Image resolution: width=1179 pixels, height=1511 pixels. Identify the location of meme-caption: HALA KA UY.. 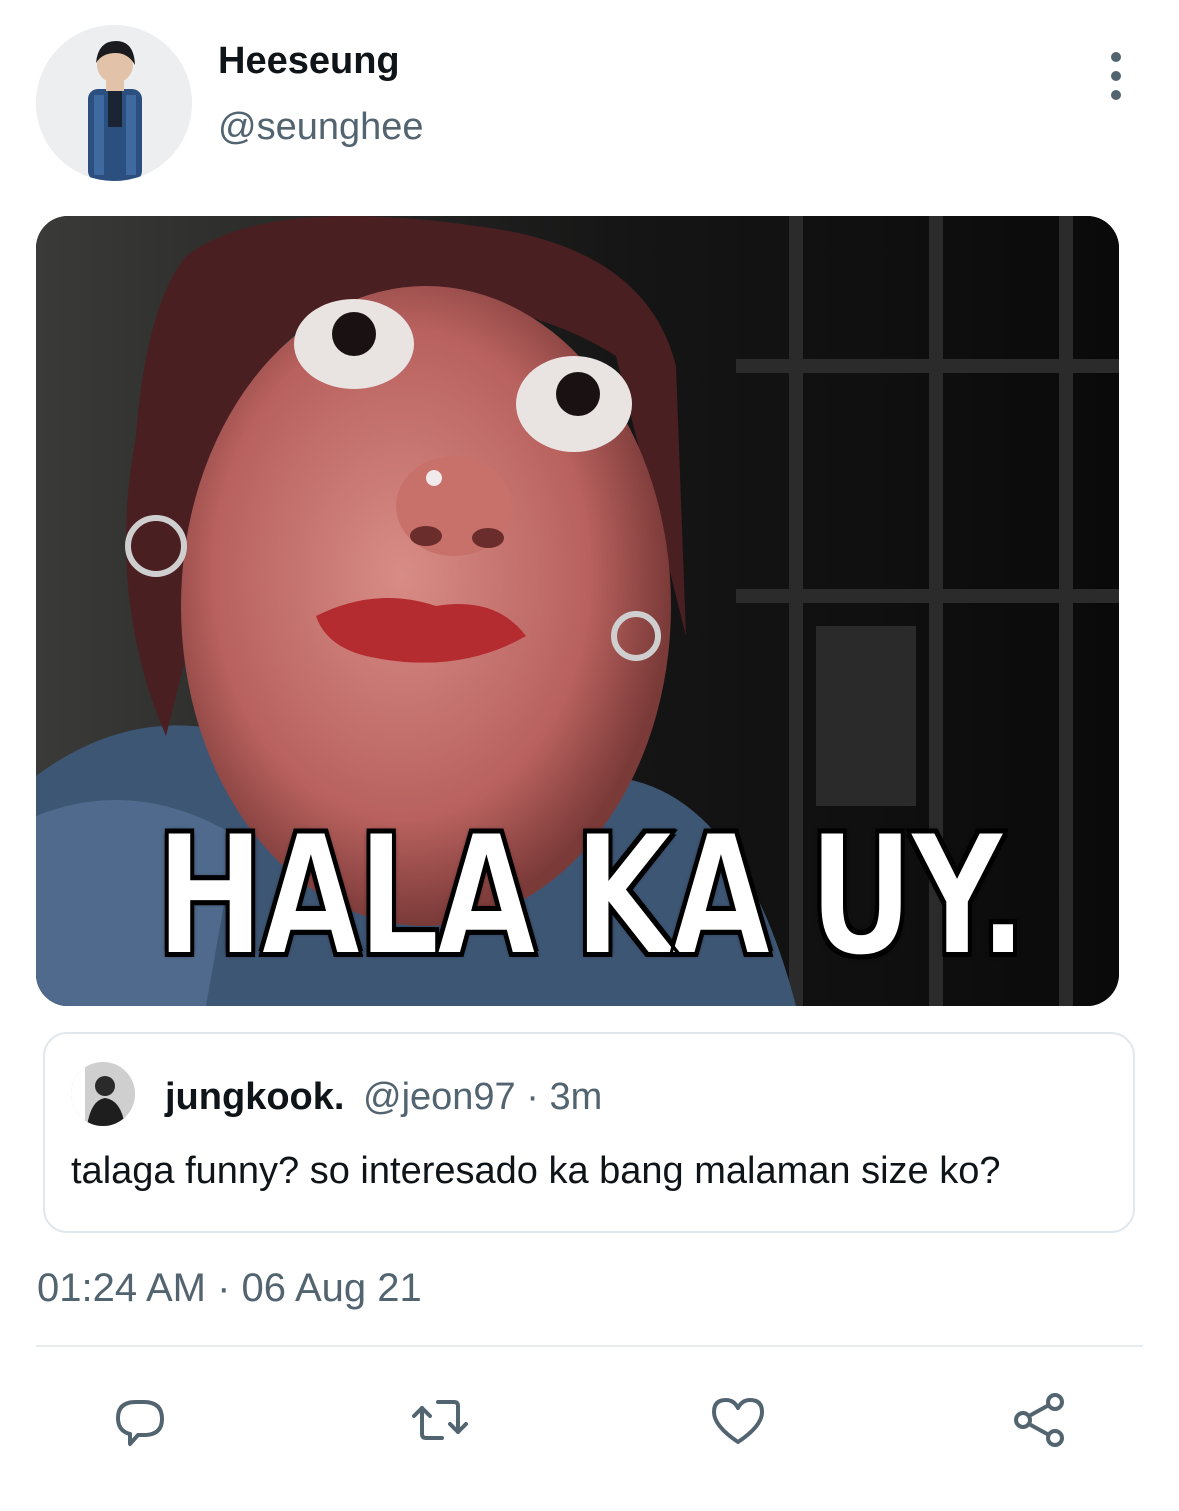
(592, 896).